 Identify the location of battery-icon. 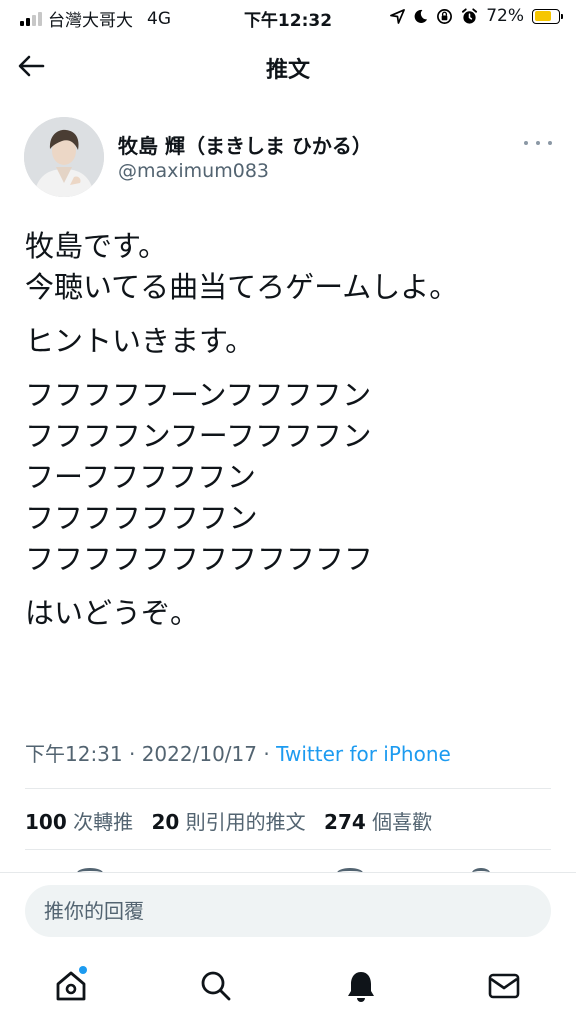
(547, 16).